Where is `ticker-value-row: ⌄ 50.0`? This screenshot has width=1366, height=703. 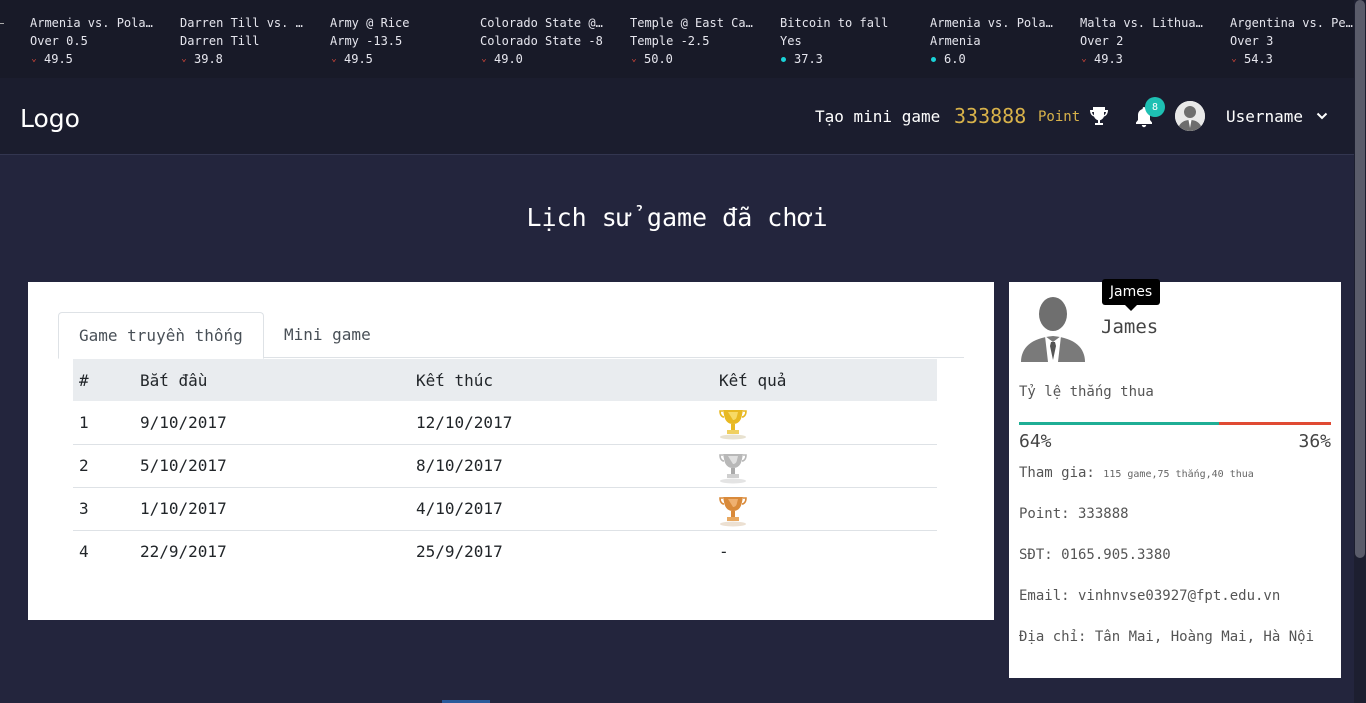
ticker-value-row: ⌄ 50.0 is located at coordinates (693, 59).